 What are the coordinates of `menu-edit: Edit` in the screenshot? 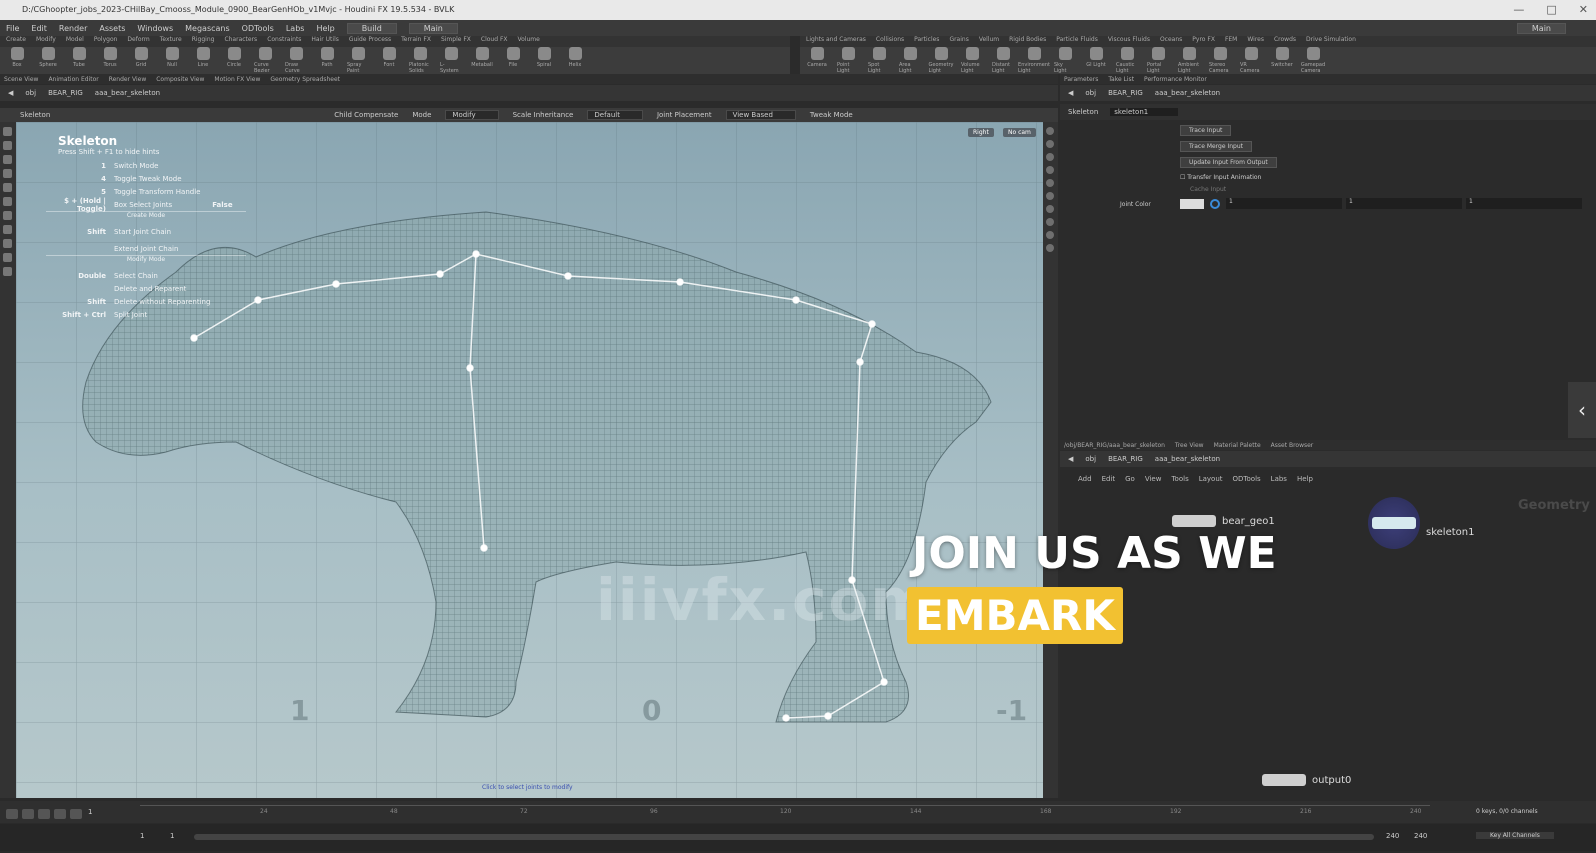 It's located at (39, 28).